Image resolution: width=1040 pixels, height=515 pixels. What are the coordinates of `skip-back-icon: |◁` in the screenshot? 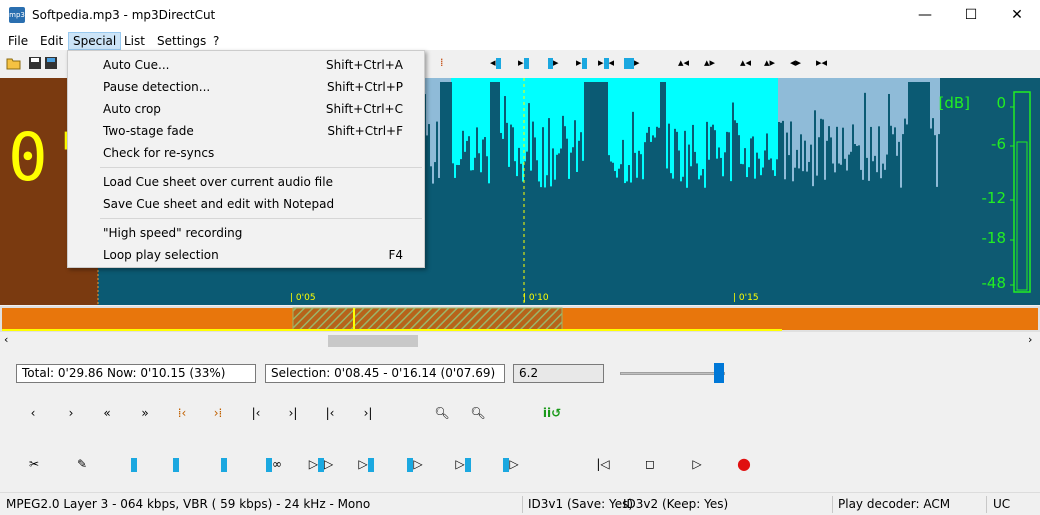 It's located at (603, 464).